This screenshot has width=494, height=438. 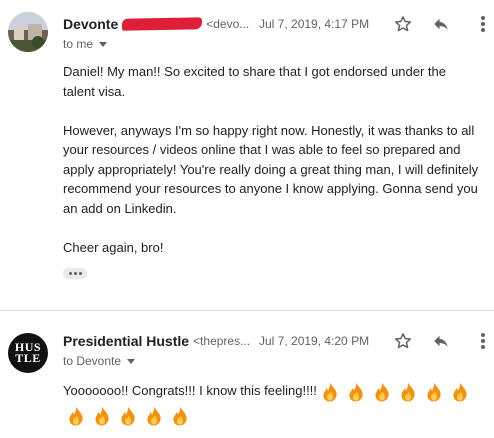 What do you see at coordinates (314, 341) in the screenshot?
I see `sent-date: Jul 7, 2019, 4:20 PM` at bounding box center [314, 341].